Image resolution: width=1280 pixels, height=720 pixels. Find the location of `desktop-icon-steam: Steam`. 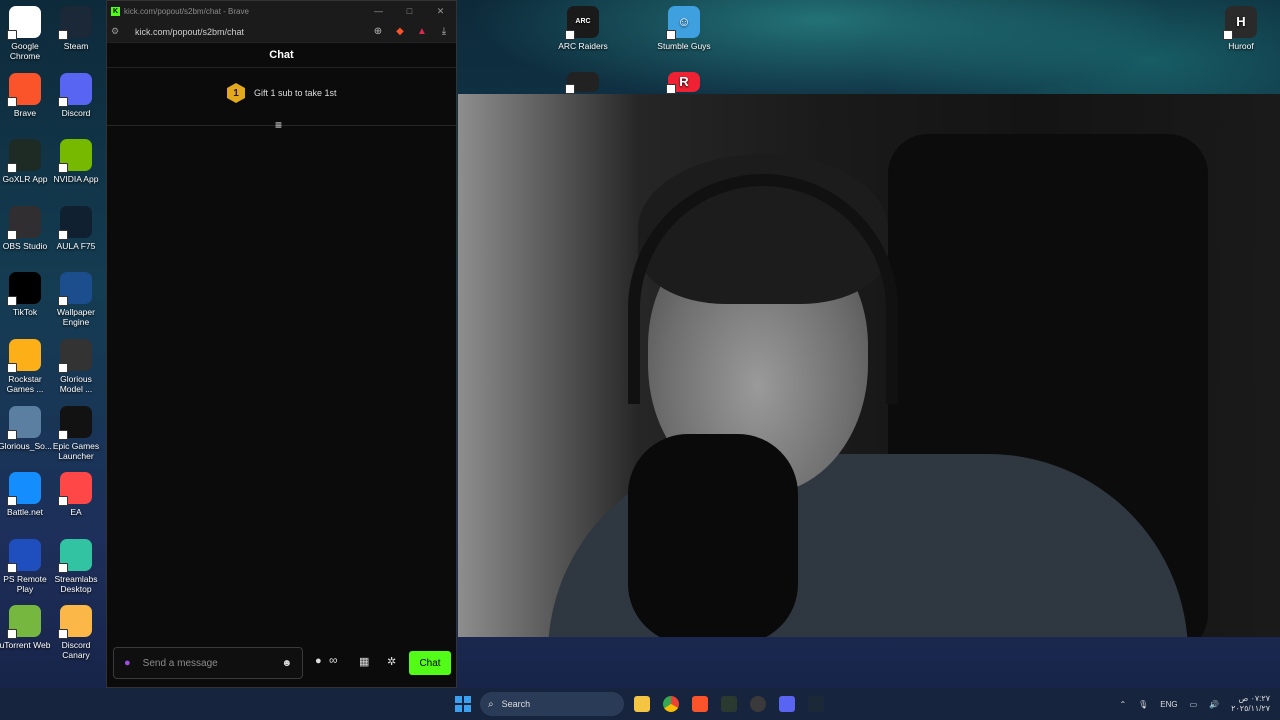

desktop-icon-steam: Steam is located at coordinates (76, 28).